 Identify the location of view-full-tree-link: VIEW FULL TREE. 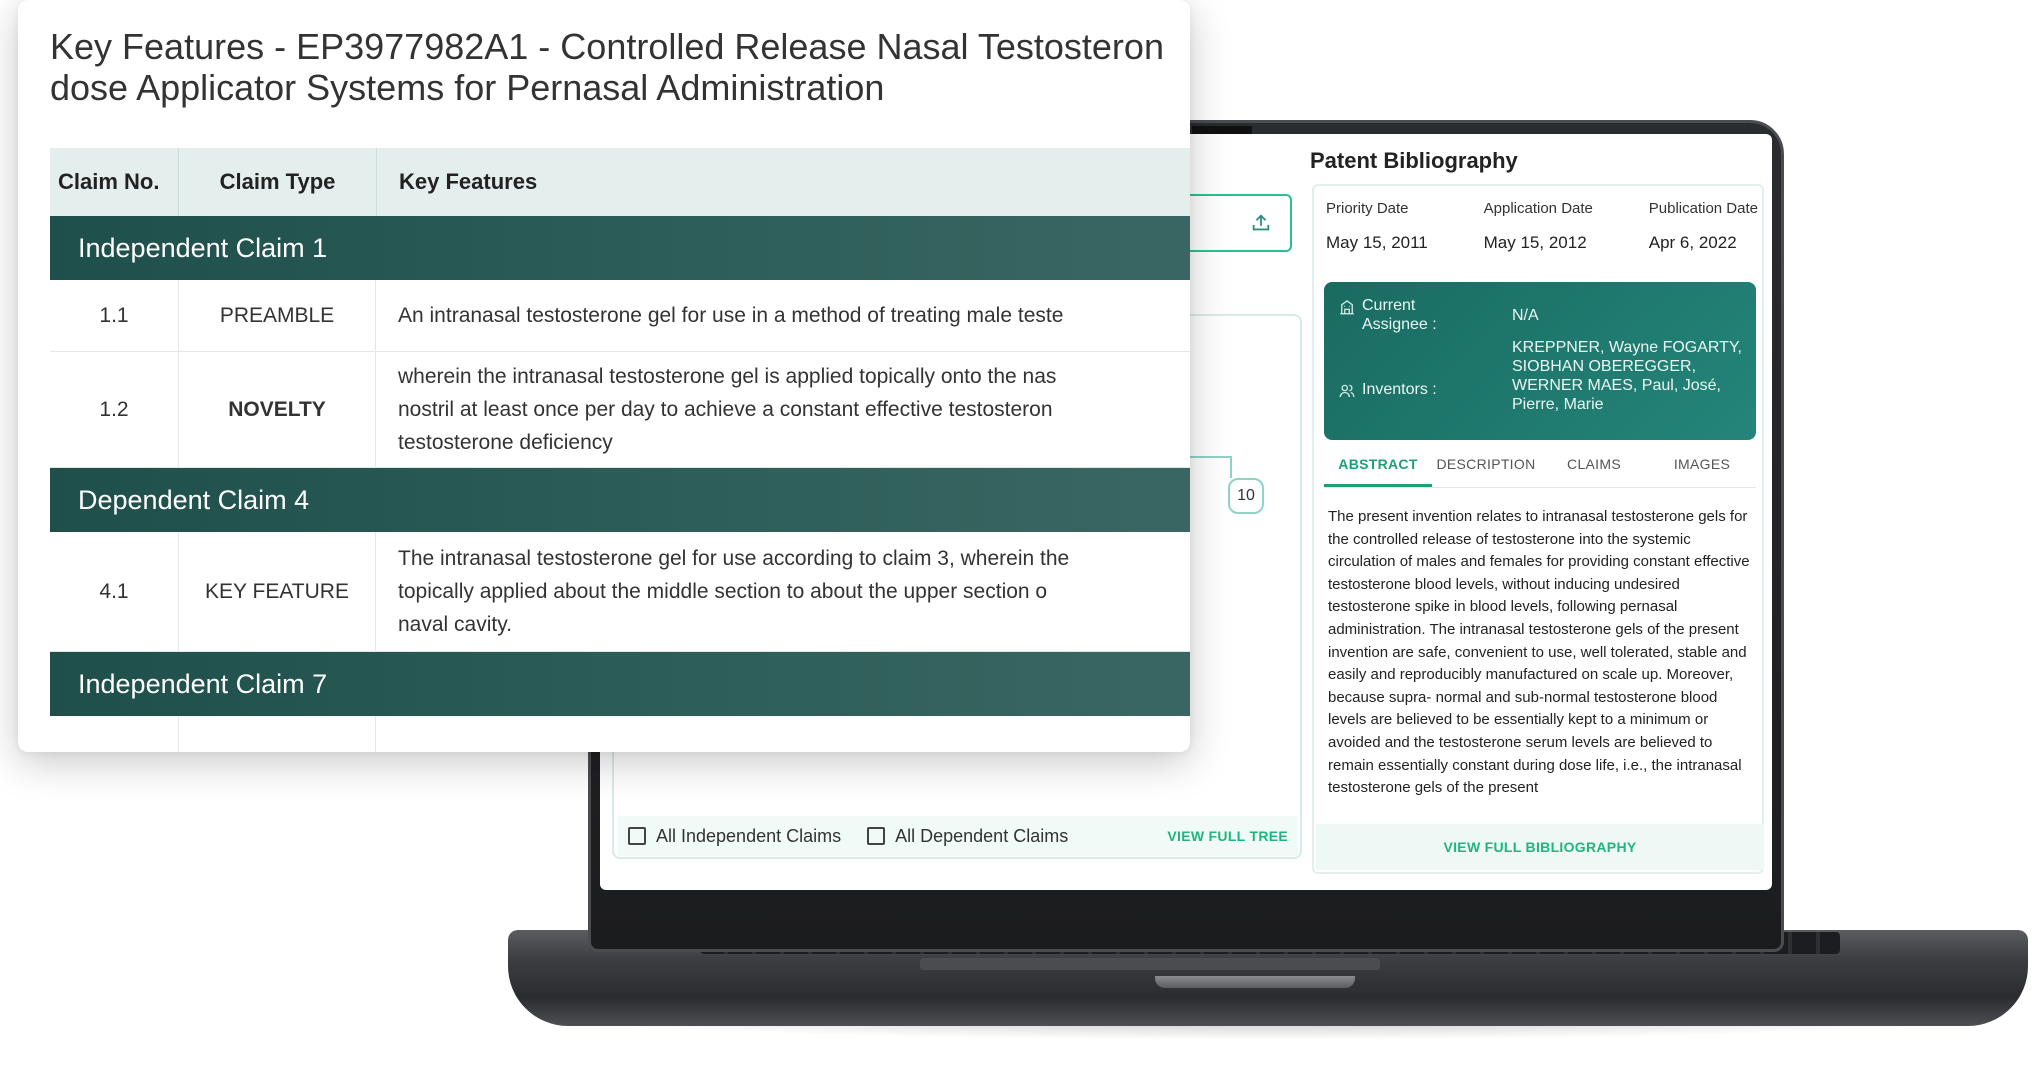
(1227, 836).